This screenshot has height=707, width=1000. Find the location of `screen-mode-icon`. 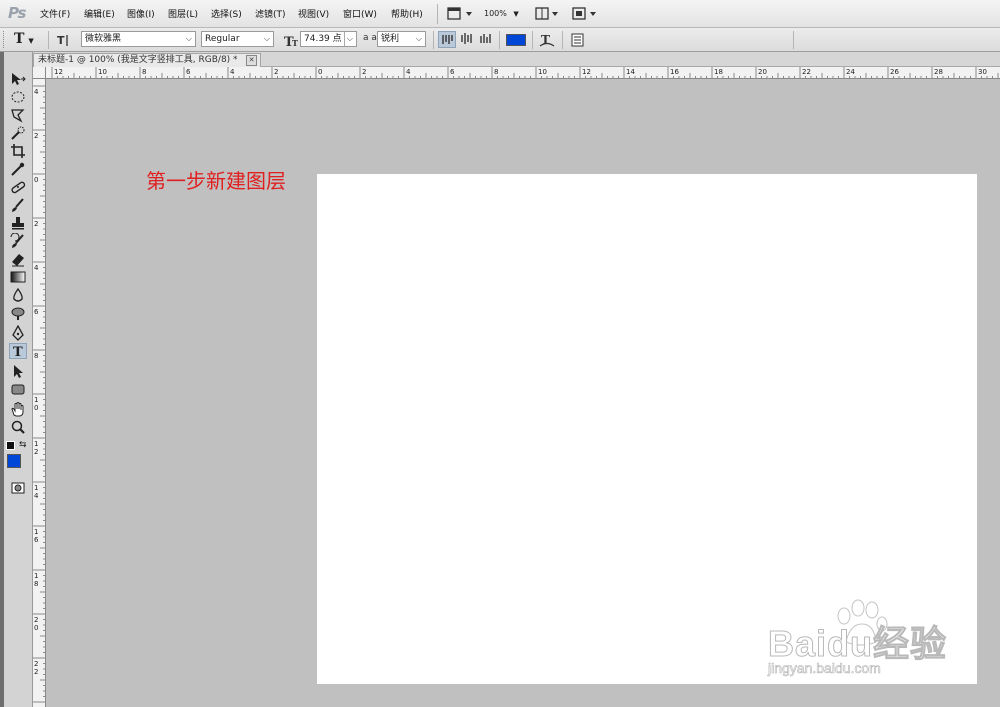

screen-mode-icon is located at coordinates (584, 13).